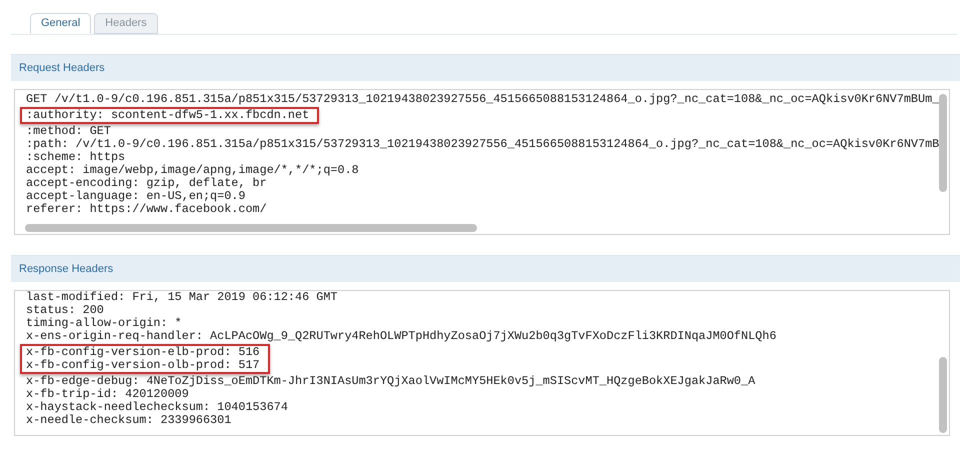 The width and height of the screenshot is (968, 452). What do you see at coordinates (107, 394) in the screenshot?
I see `header-line: x-fb-trip-id: 420120009` at bounding box center [107, 394].